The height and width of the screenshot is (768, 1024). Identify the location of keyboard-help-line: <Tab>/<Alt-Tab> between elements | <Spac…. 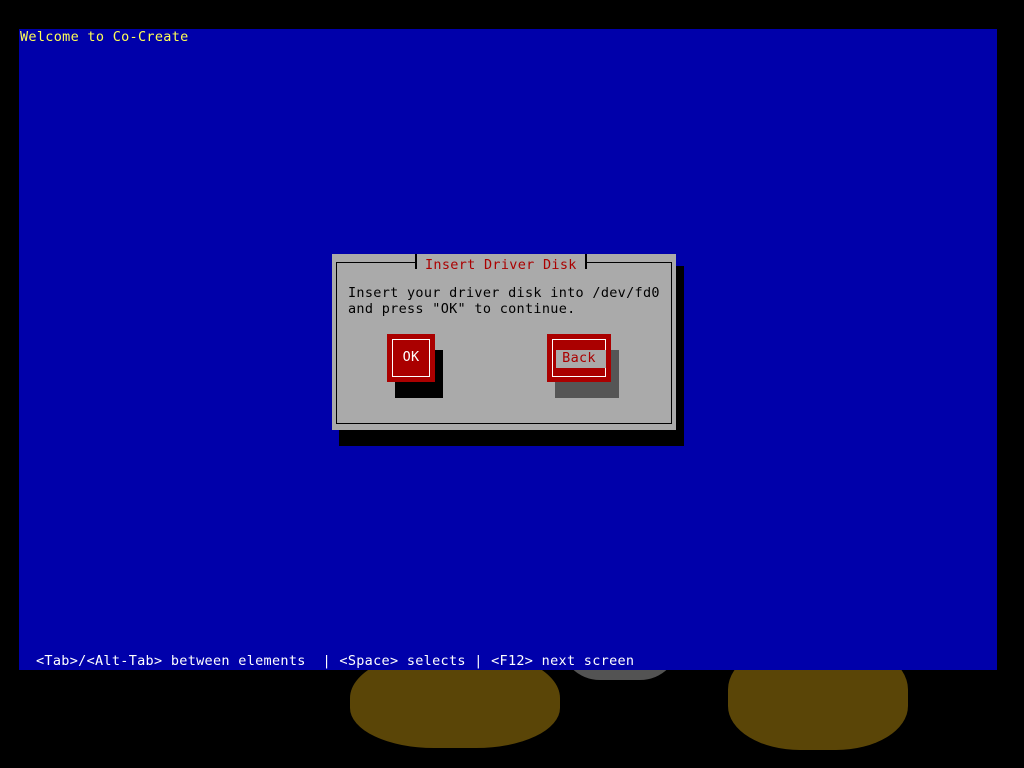
(335, 661).